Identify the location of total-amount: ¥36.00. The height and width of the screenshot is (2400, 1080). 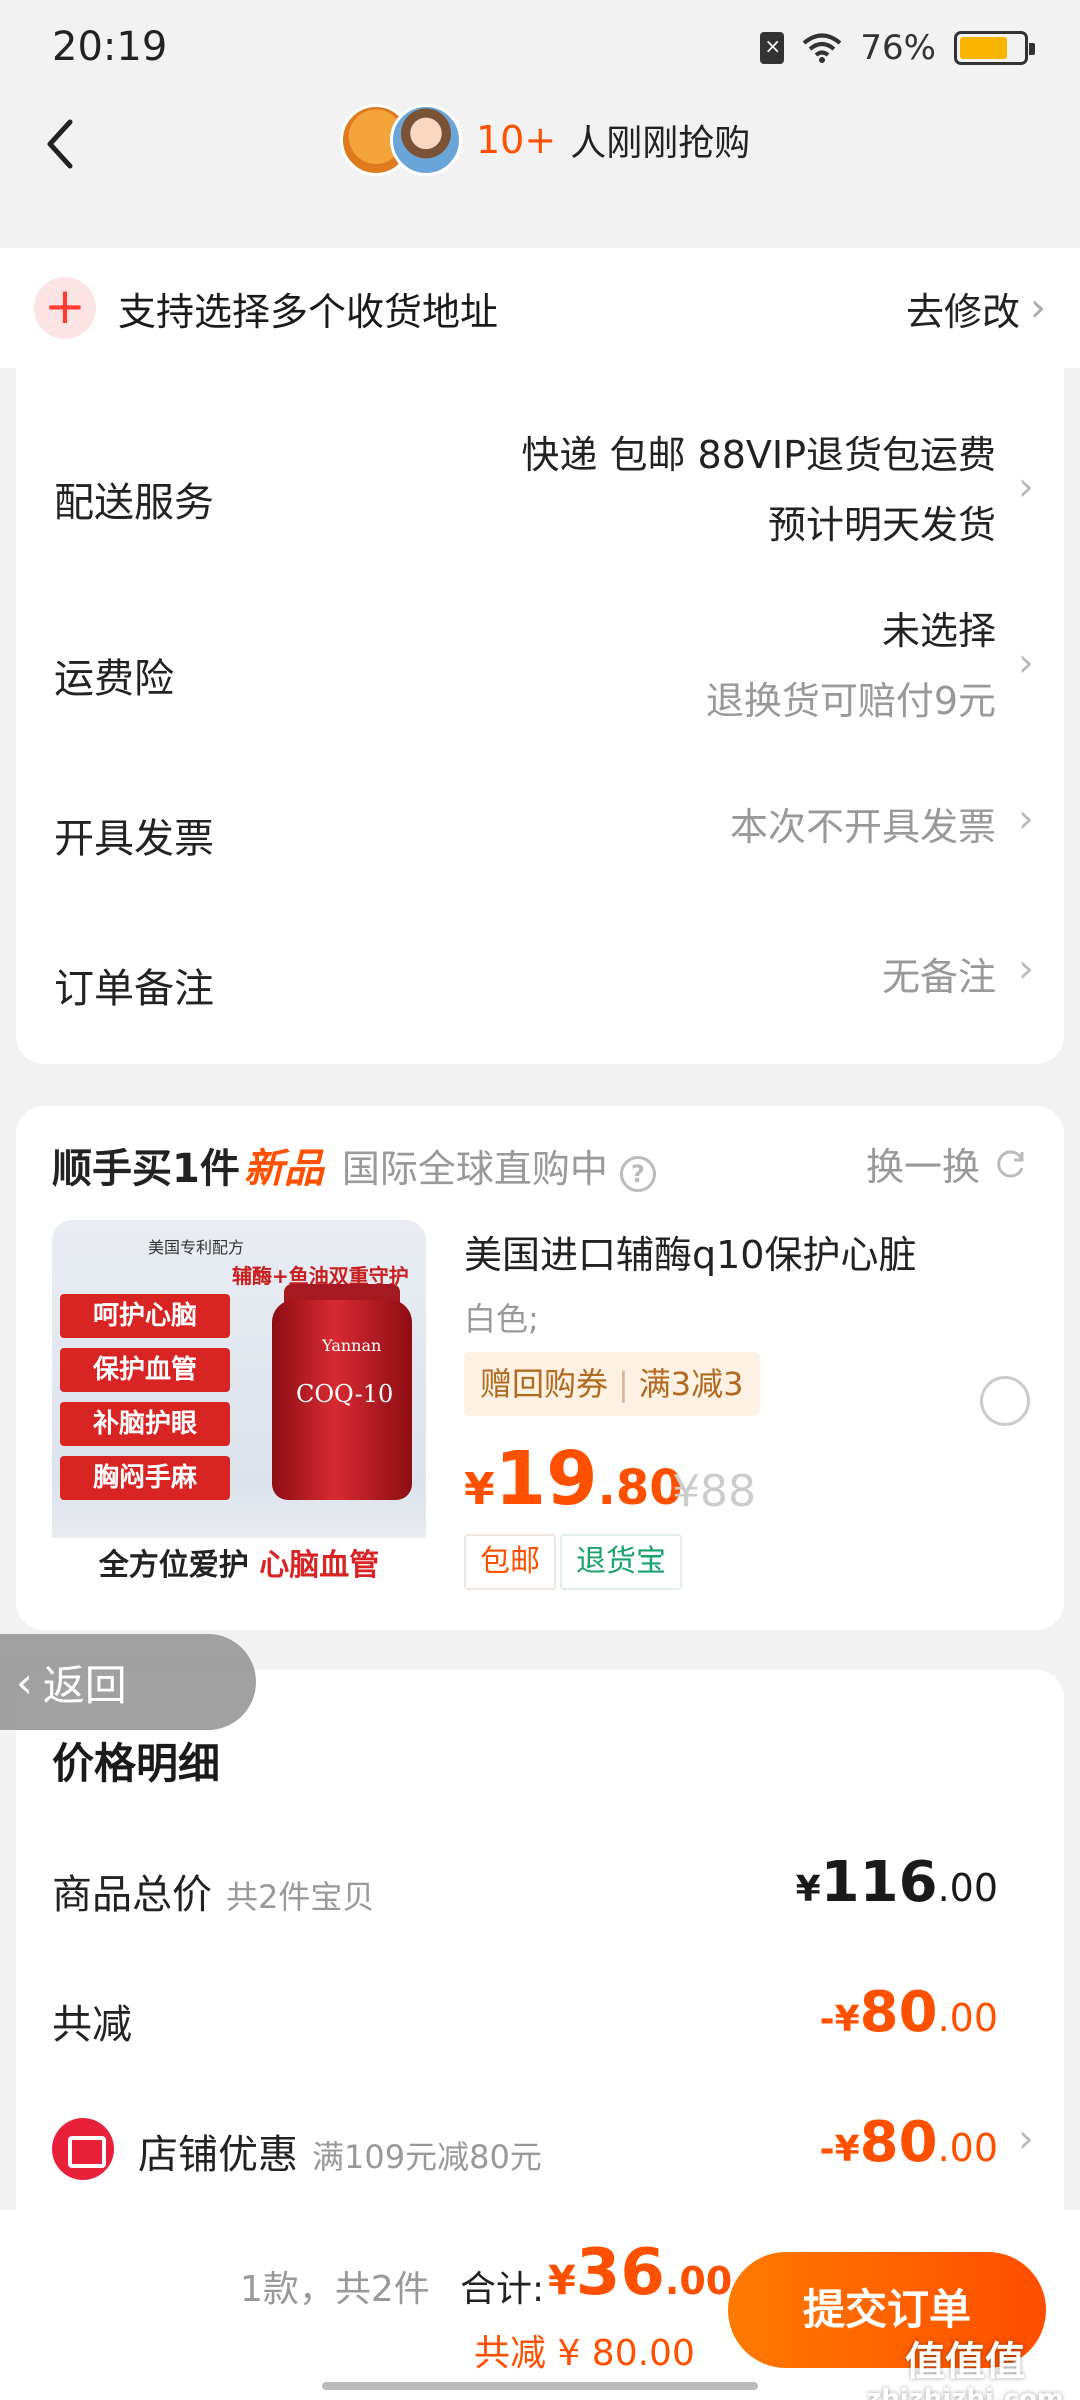
(640, 2273).